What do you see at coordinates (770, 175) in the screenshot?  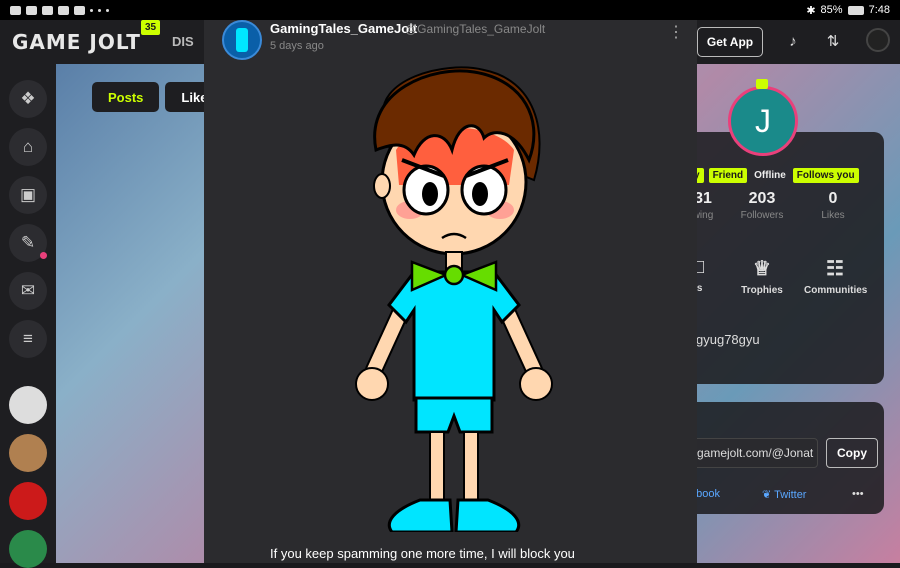 I see `badge-offline: Offline` at bounding box center [770, 175].